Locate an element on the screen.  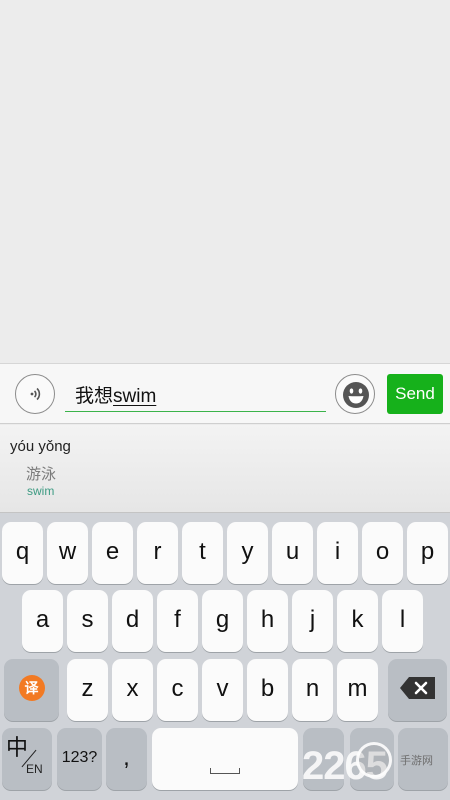
key-o: o is located at coordinates (382, 553).